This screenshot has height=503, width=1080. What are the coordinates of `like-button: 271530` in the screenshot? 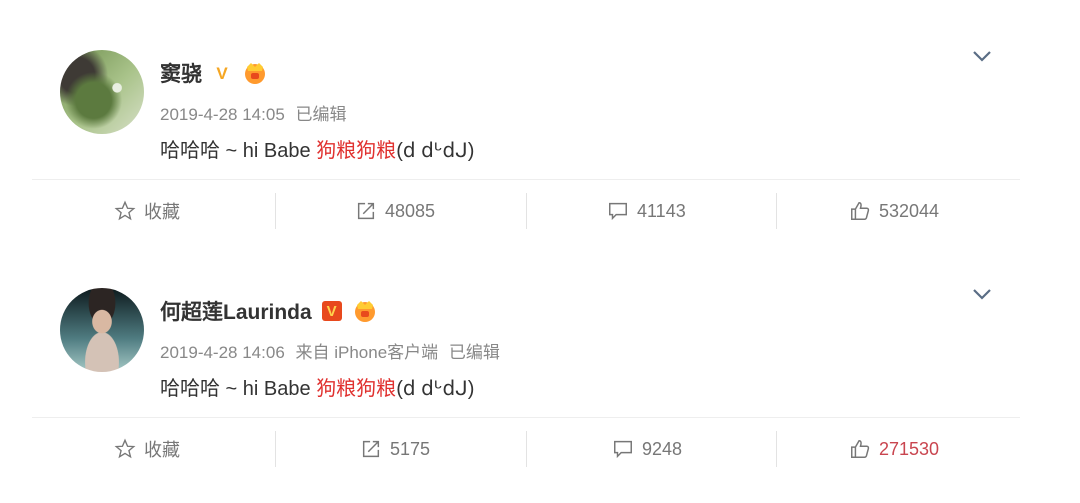 It's located at (894, 449).